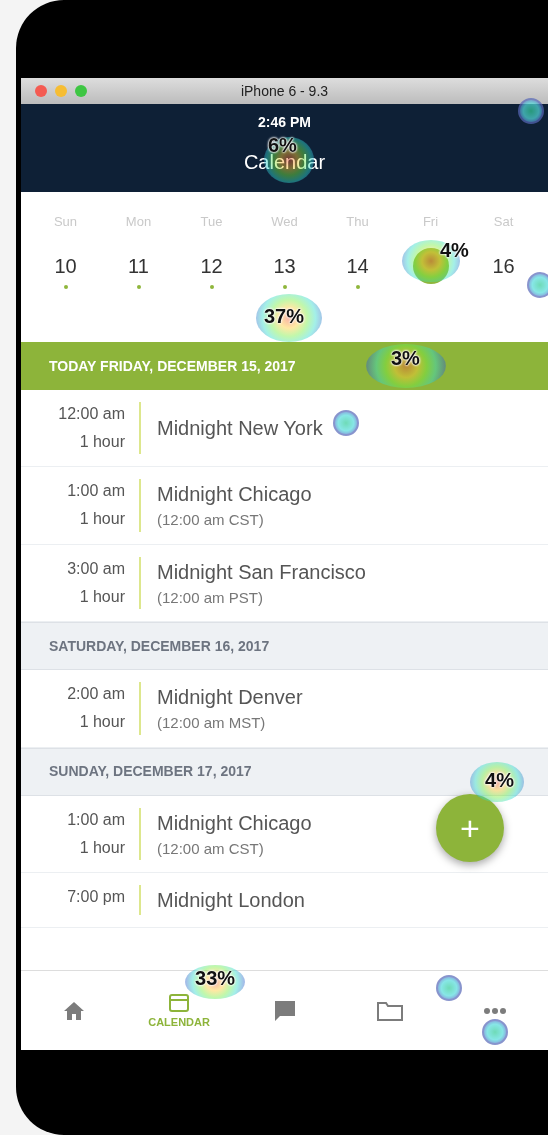 The width and height of the screenshot is (548, 1135). Describe the element at coordinates (212, 723) in the screenshot. I see `event-subtitle: (12:00 am MST)` at that location.